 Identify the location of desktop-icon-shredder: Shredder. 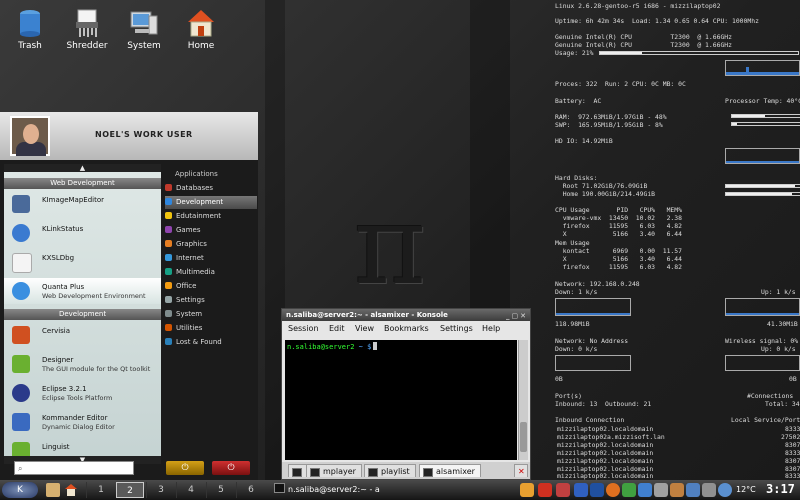
(87, 29).